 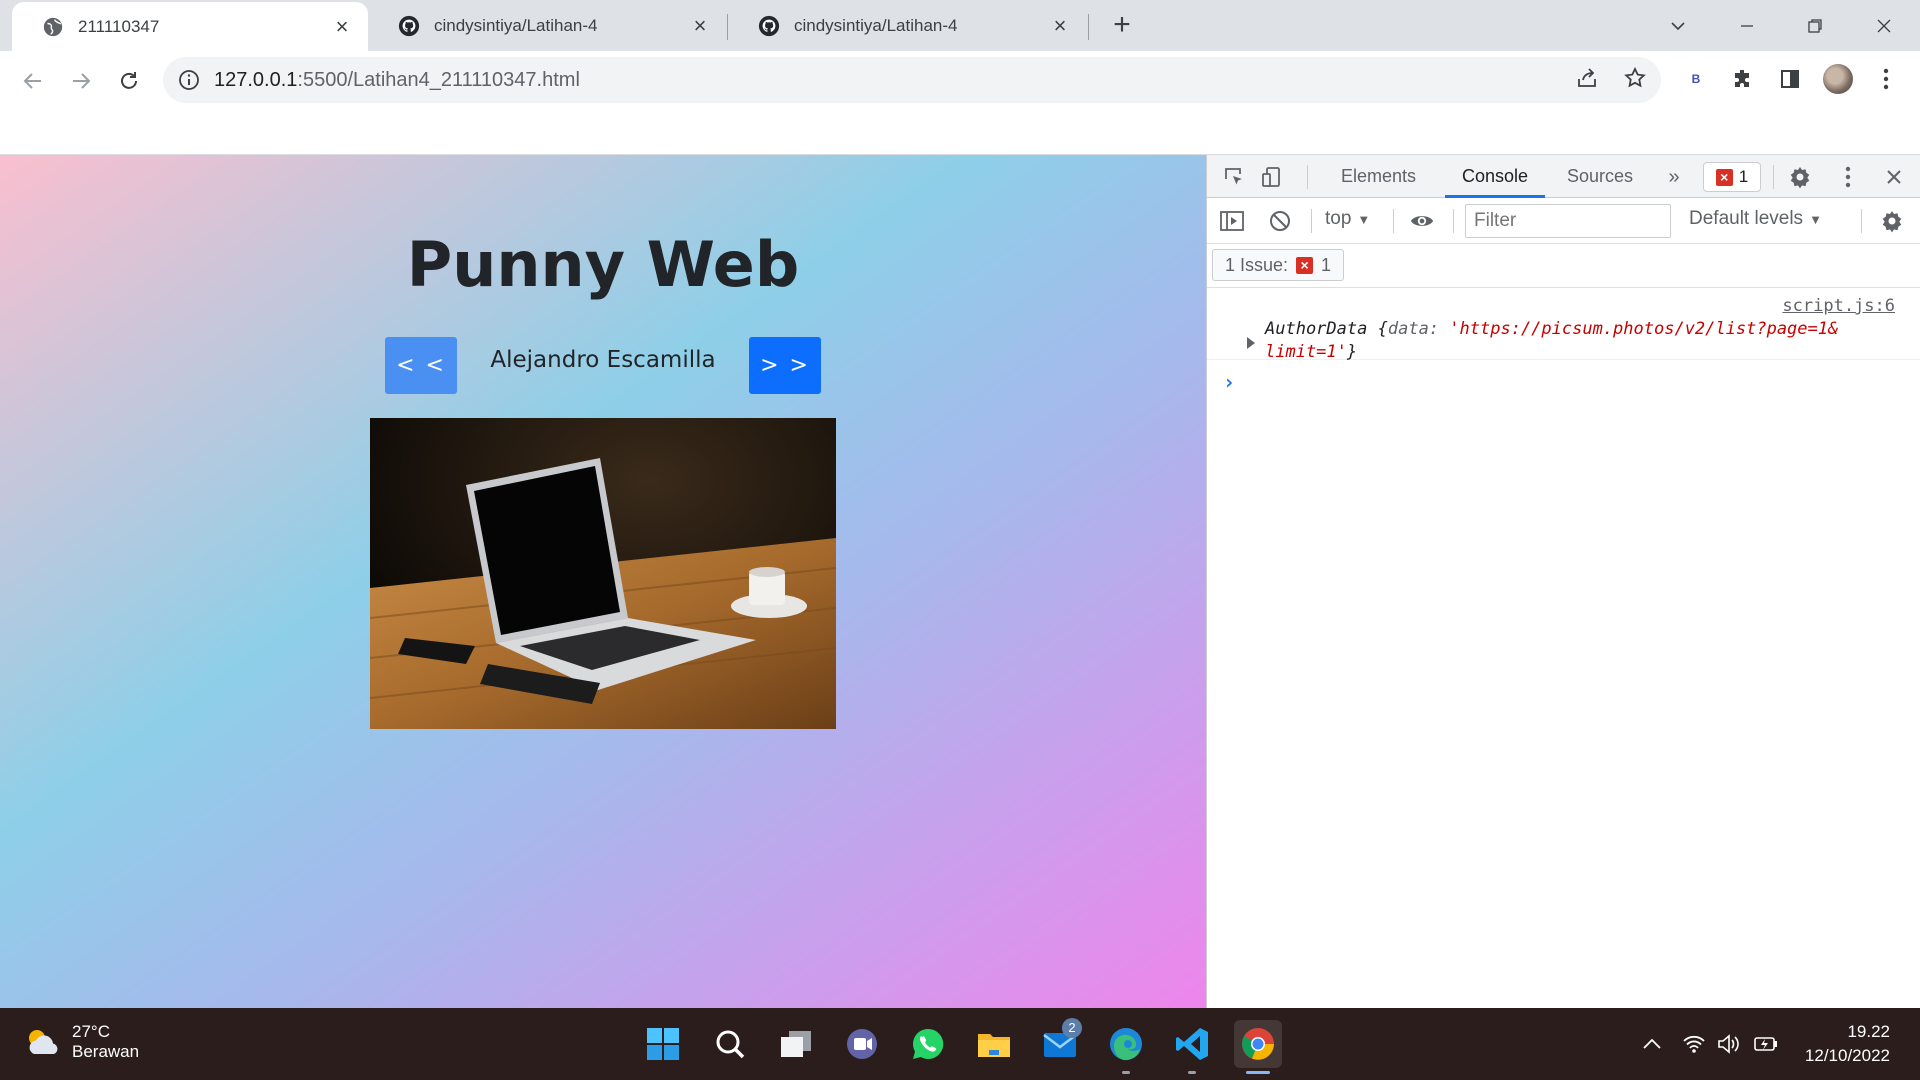 What do you see at coordinates (1790, 79) in the screenshot?
I see `side-panel-icon` at bounding box center [1790, 79].